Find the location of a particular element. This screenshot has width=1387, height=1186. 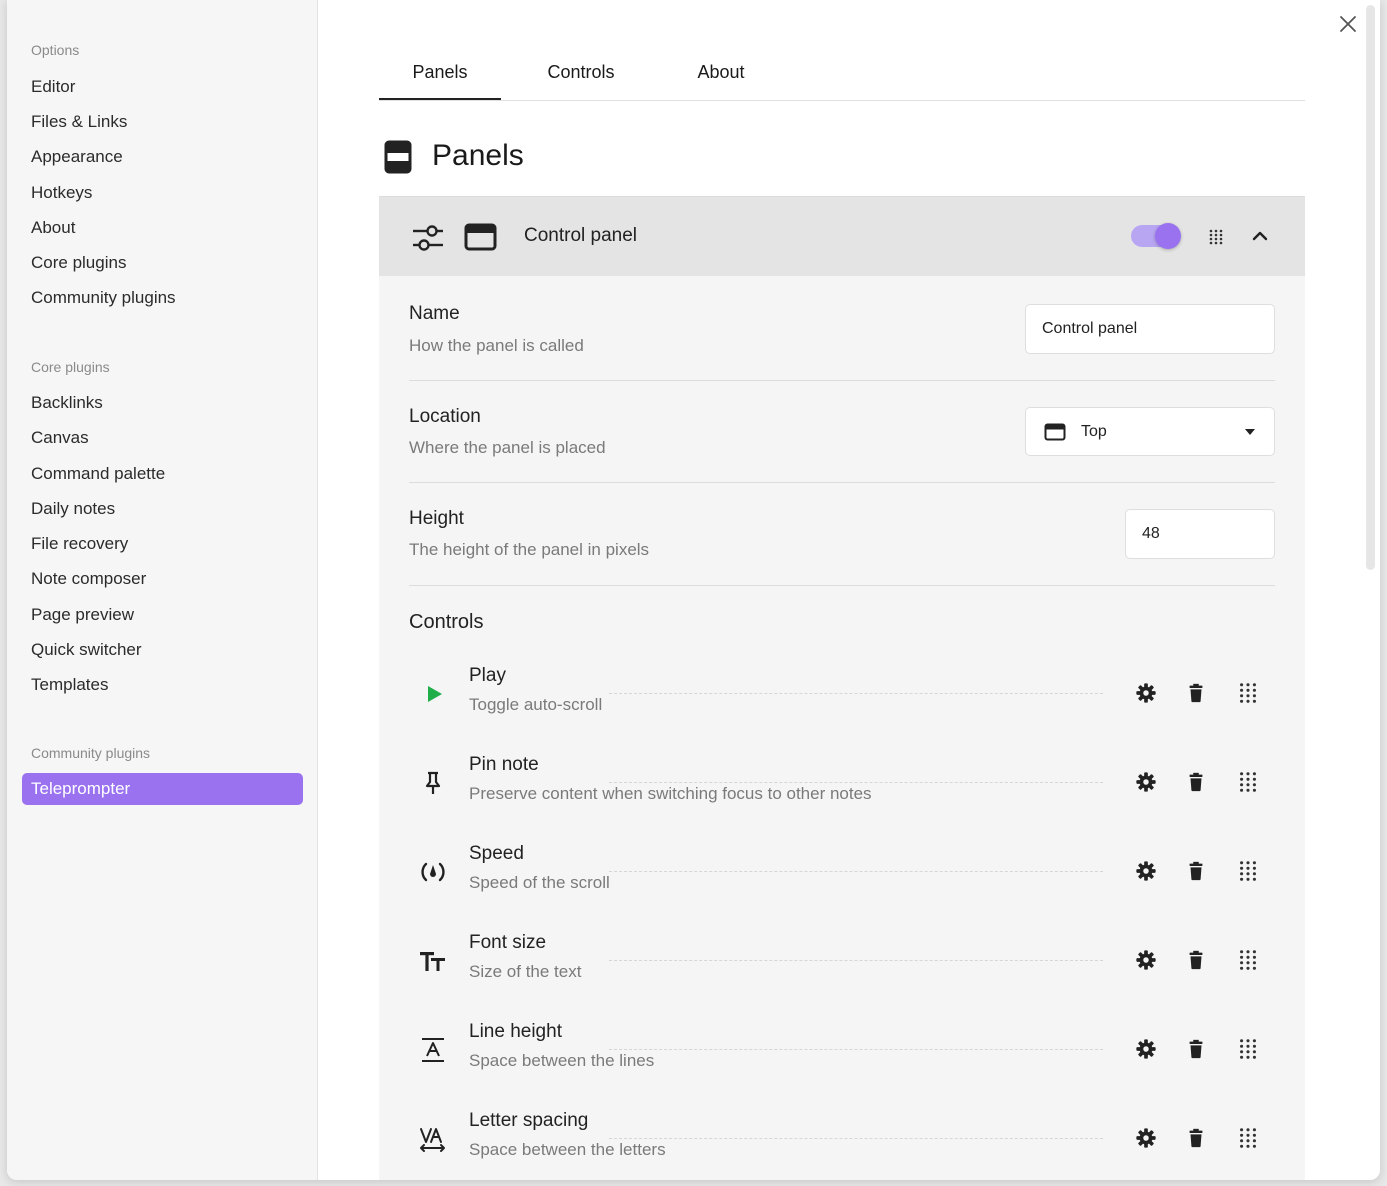

tab-panels: Panels is located at coordinates (440, 75).